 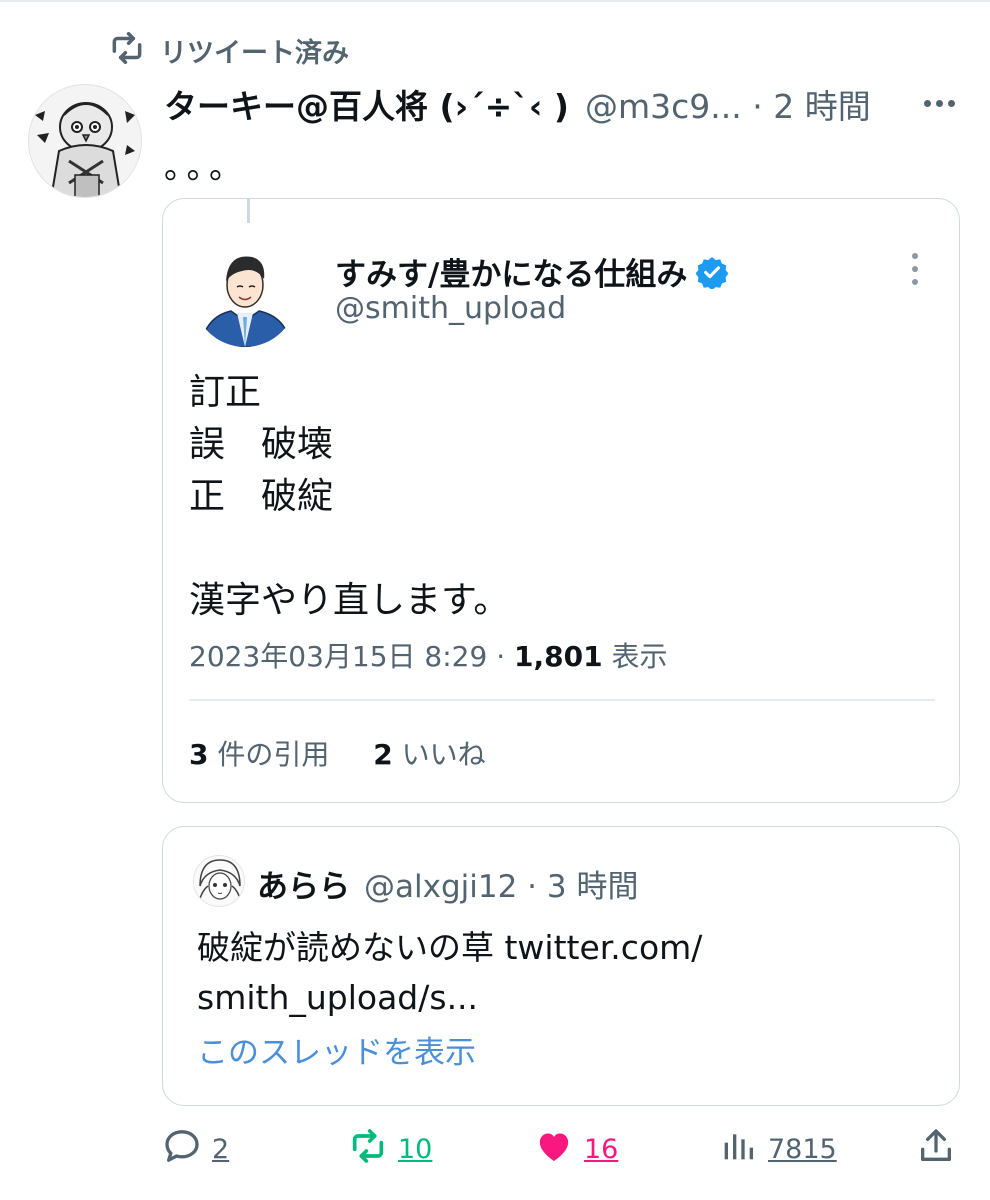 What do you see at coordinates (351, 656) in the screenshot?
I see `quoted-timestamp: 2023年03月15日 8:29 ·` at bounding box center [351, 656].